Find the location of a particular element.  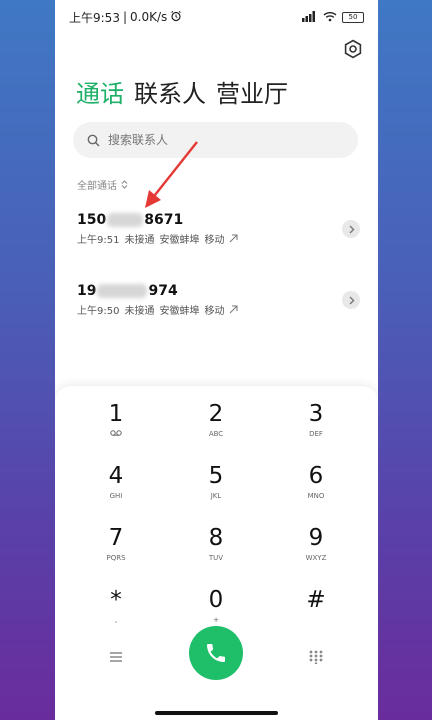

key-digit: 7 is located at coordinates (116, 538).